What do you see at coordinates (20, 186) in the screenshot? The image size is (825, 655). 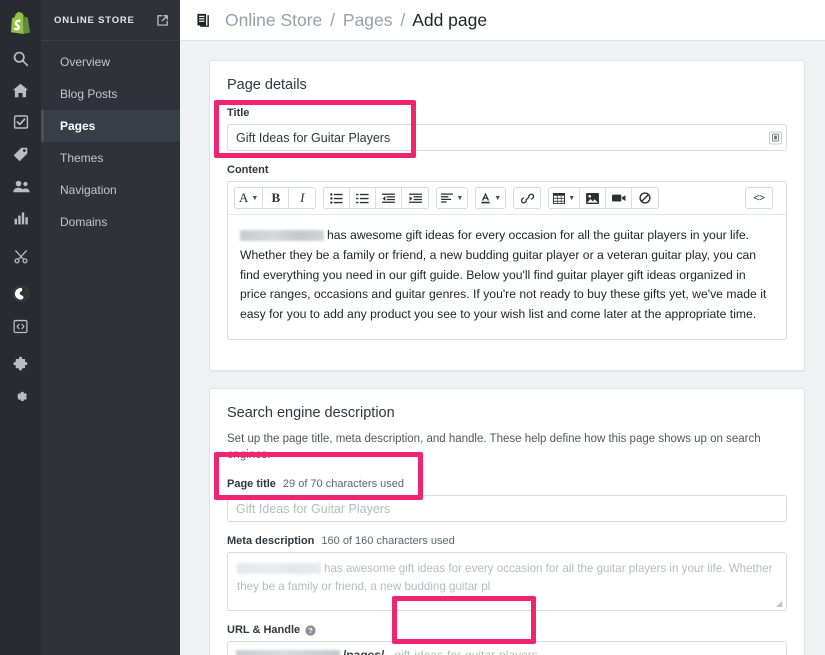 I see `customers-icon` at bounding box center [20, 186].